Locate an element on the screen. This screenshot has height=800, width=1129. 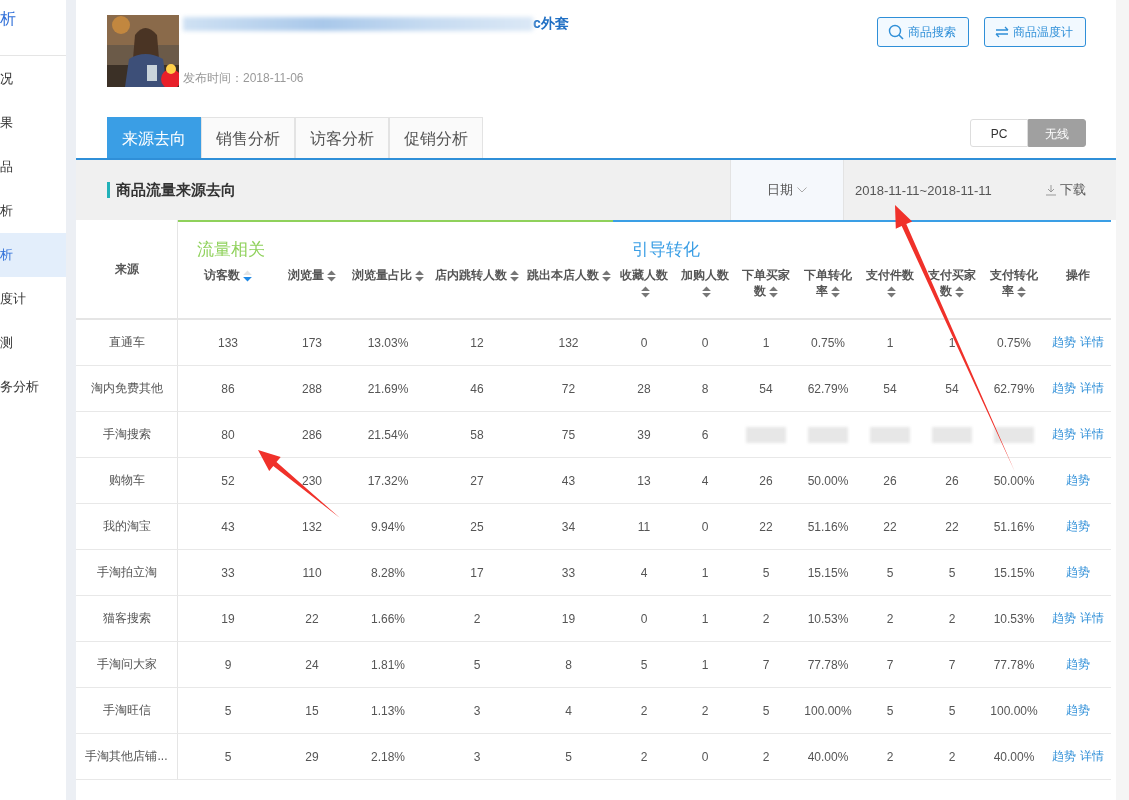
column-header: 支付件数 is located at coordinates (890, 283).